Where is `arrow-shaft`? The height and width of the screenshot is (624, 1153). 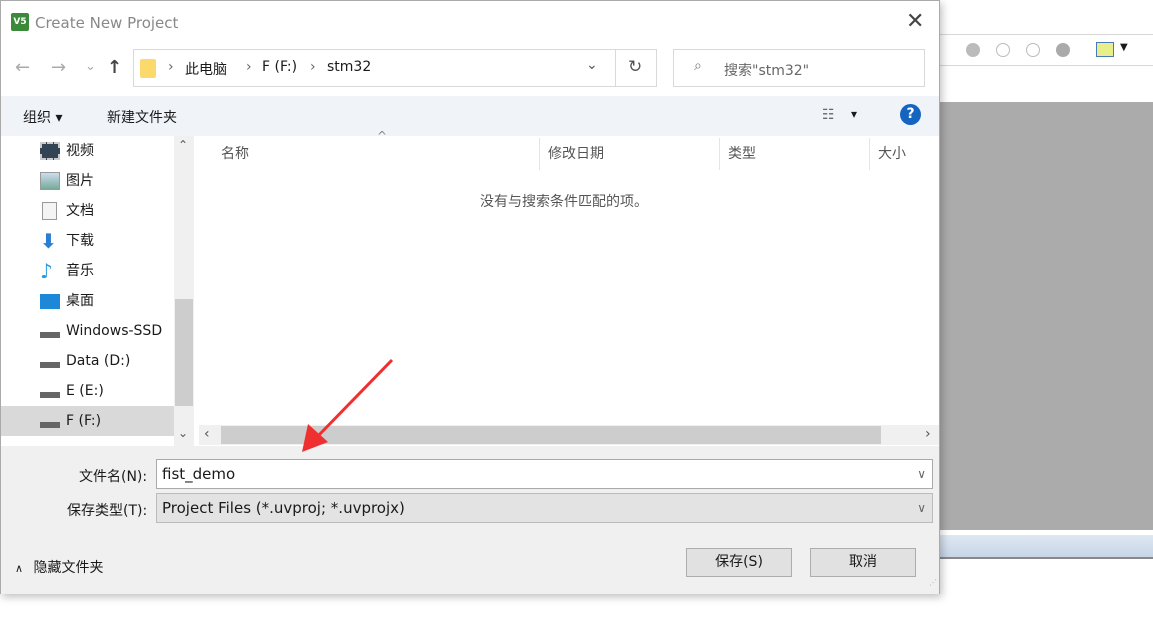 arrow-shaft is located at coordinates (355, 398).